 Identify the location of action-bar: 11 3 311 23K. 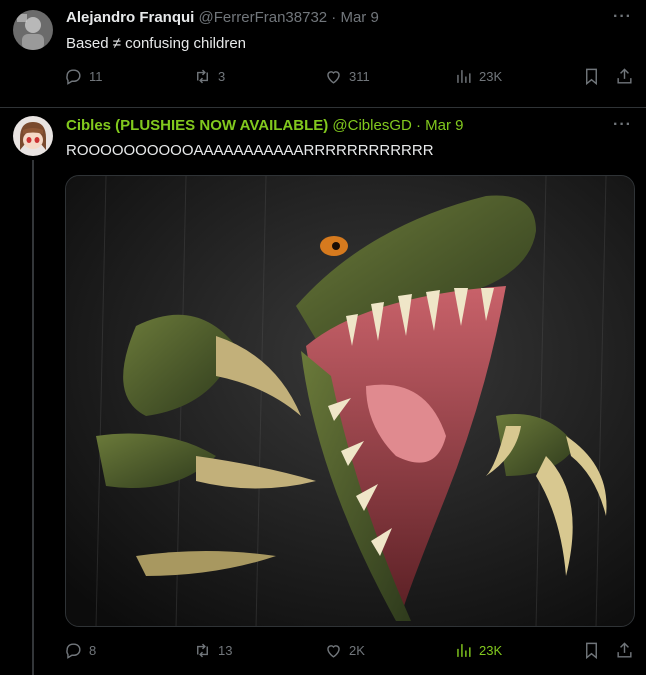
(350, 79).